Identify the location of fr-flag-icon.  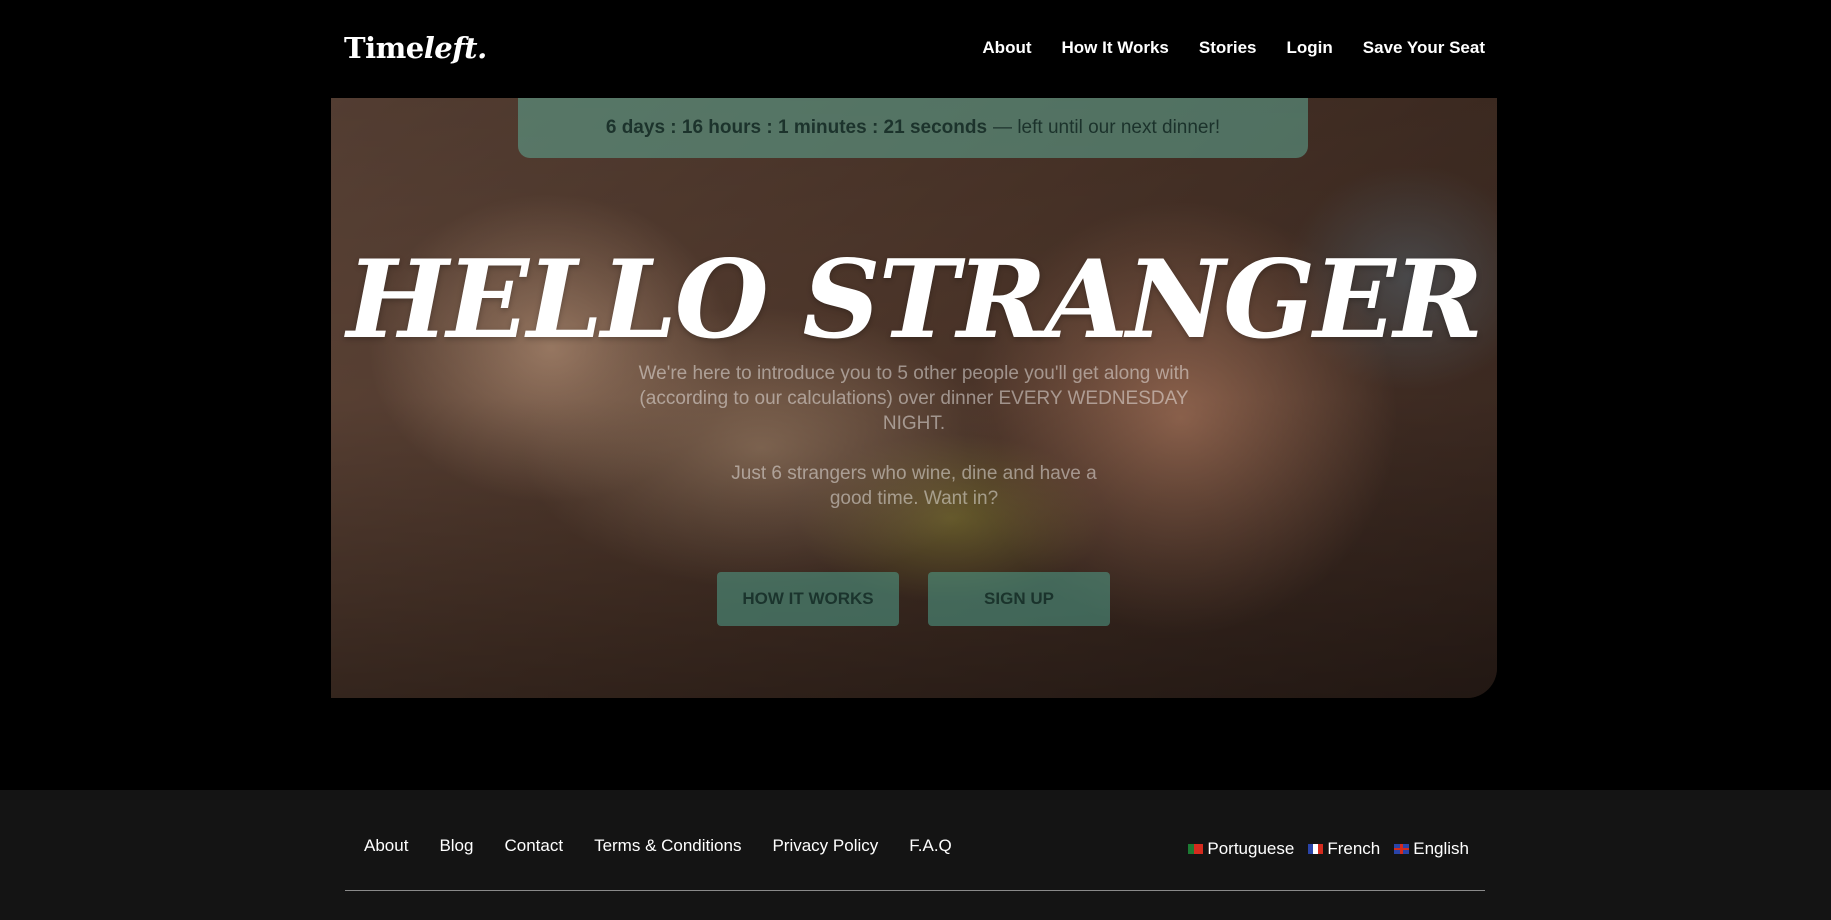
(1316, 849).